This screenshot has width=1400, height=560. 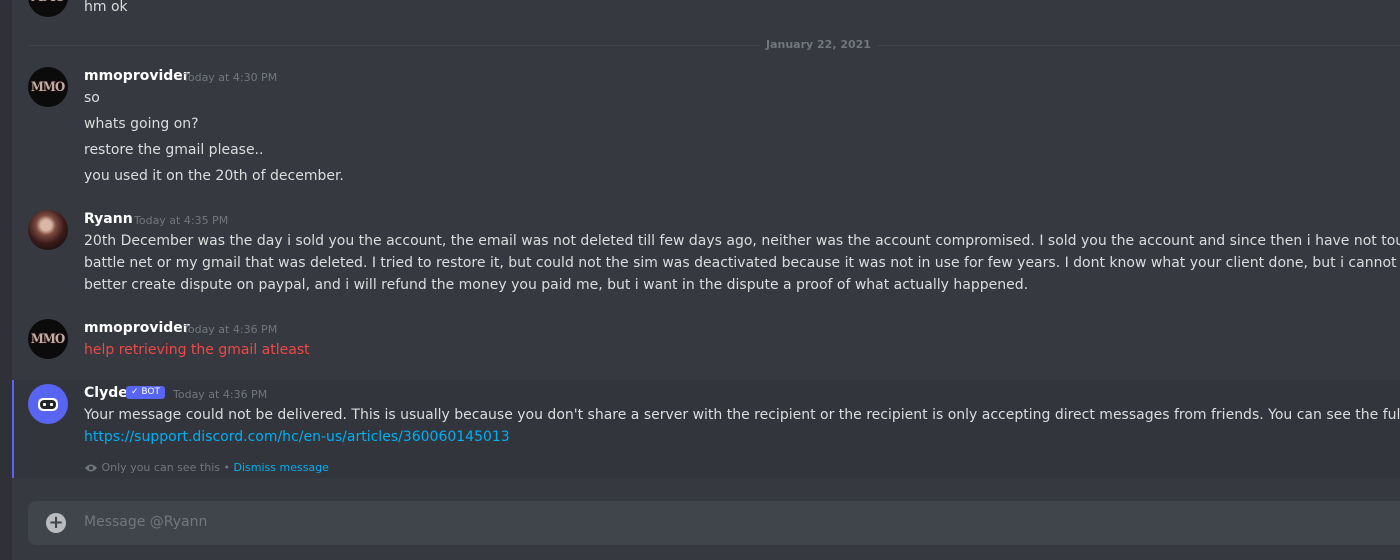 What do you see at coordinates (141, 124) in the screenshot?
I see `message-text: whats going on?` at bounding box center [141, 124].